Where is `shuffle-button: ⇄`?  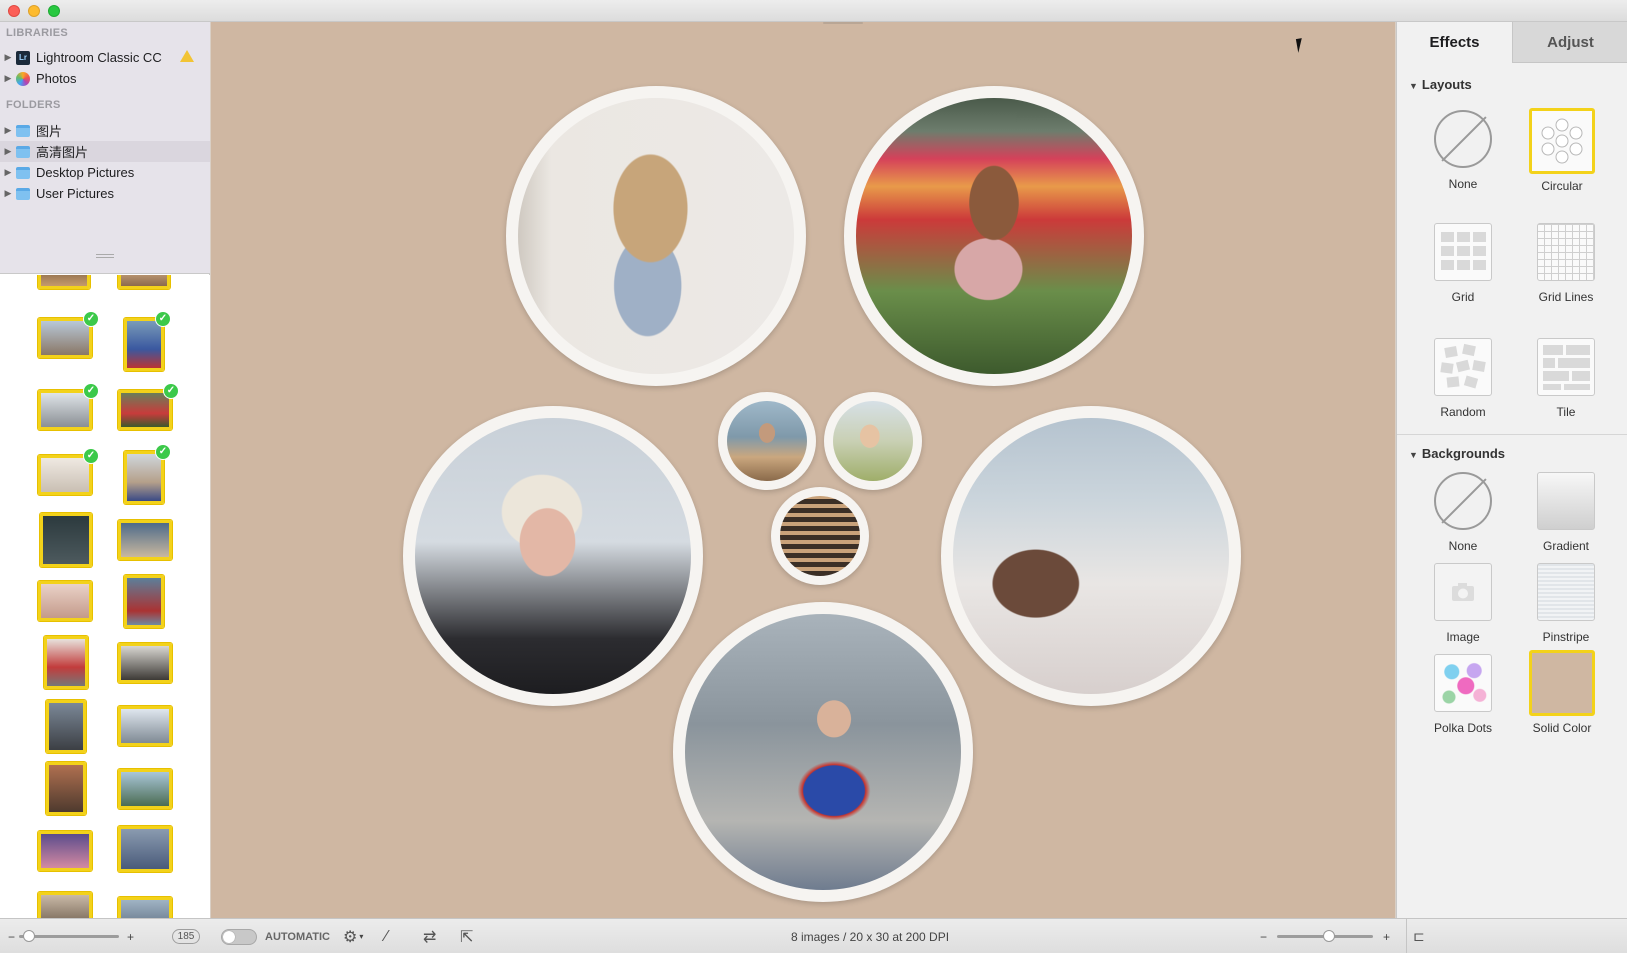 shuffle-button: ⇄ is located at coordinates (429, 936).